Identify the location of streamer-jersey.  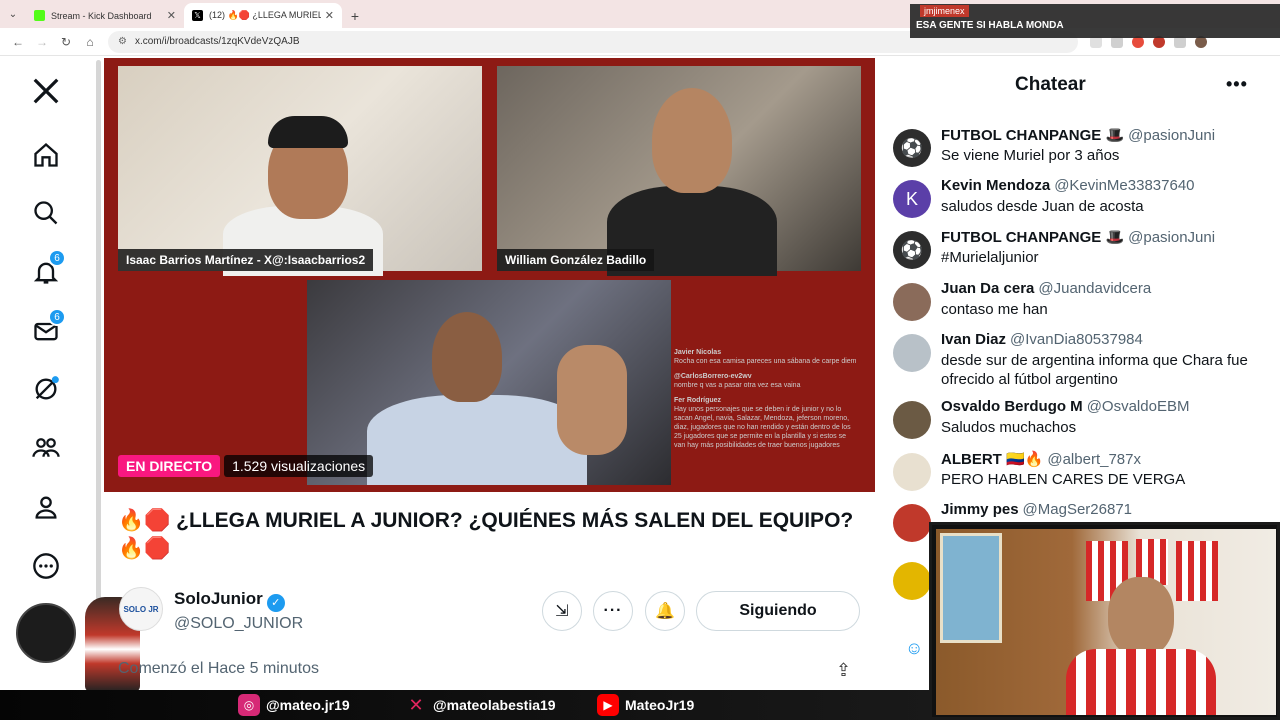
(1141, 682).